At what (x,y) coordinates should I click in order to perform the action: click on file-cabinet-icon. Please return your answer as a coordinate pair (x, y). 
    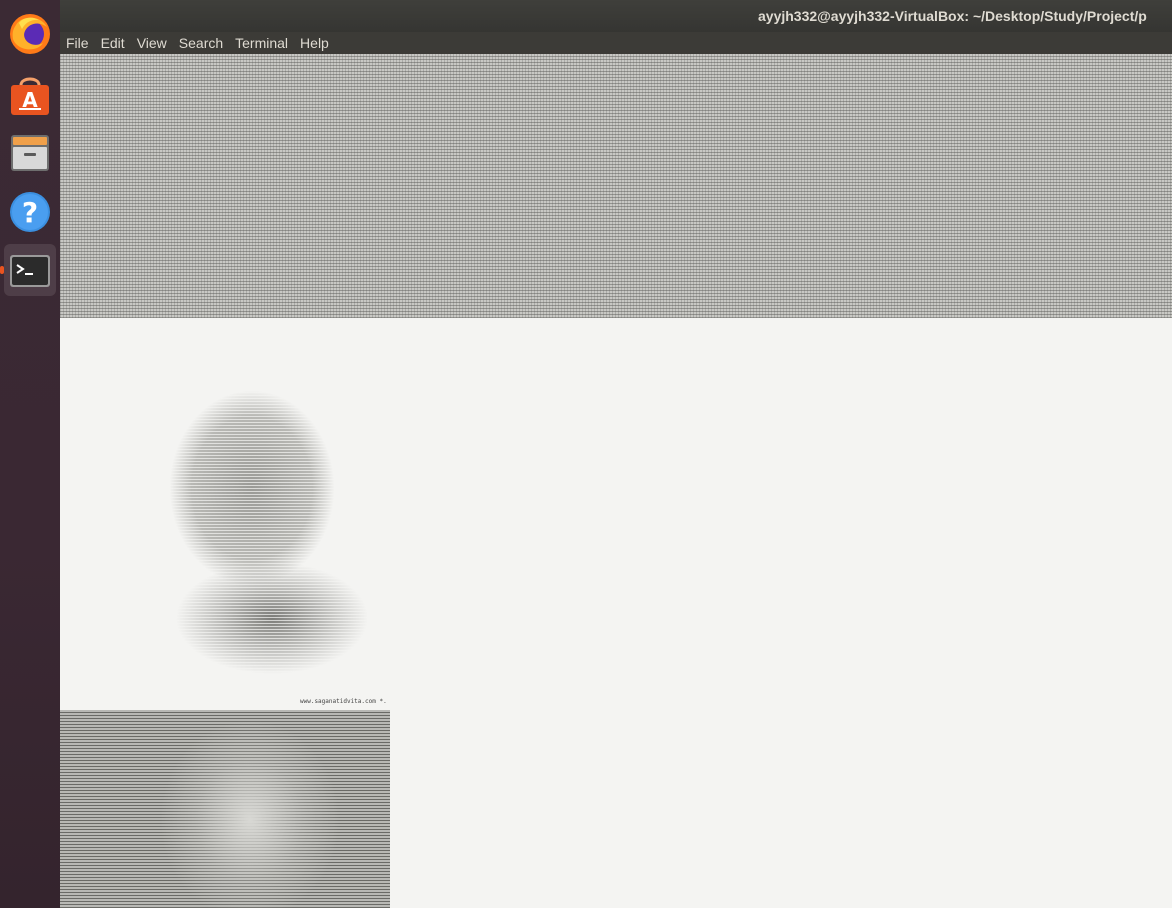
    Looking at the image, I should click on (30, 153).